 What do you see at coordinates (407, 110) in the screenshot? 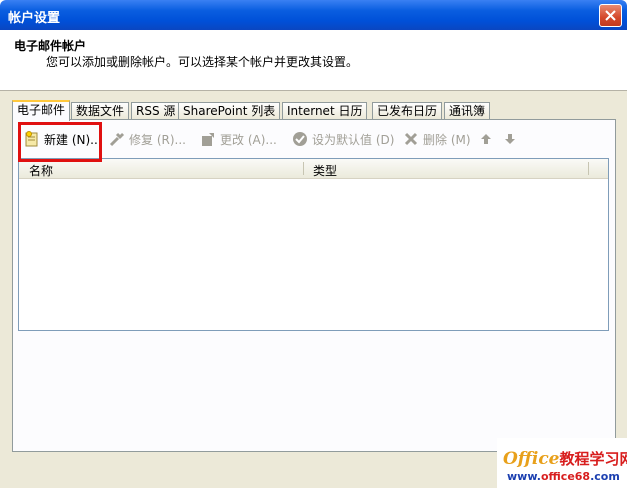
I see `tab-published-calendars: 已发布日历` at bounding box center [407, 110].